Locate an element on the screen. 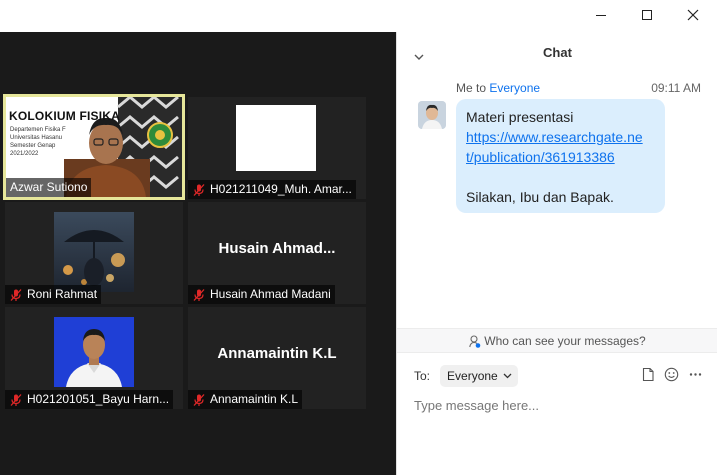 This screenshot has width=717, height=475. participant-name: Annamaintin K.L is located at coordinates (254, 399).